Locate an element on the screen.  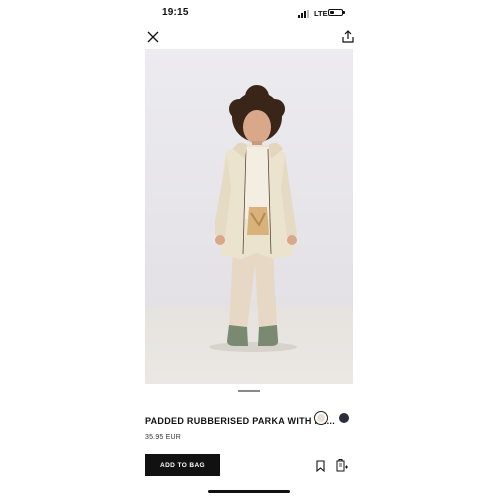
close-icon is located at coordinates (153, 37).